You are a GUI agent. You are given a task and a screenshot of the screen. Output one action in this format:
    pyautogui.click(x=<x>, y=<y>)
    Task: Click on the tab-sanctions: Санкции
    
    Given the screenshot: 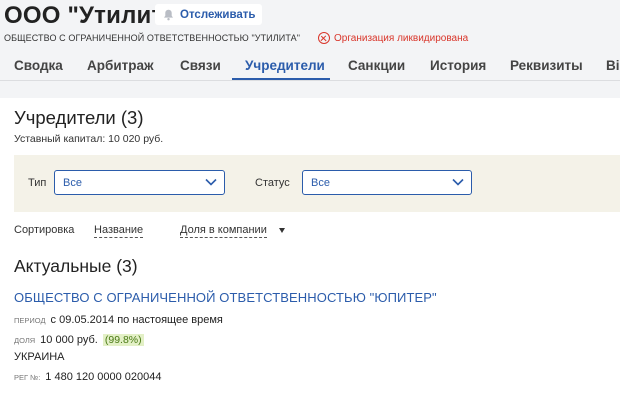 What is the action you would take?
    pyautogui.click(x=376, y=65)
    